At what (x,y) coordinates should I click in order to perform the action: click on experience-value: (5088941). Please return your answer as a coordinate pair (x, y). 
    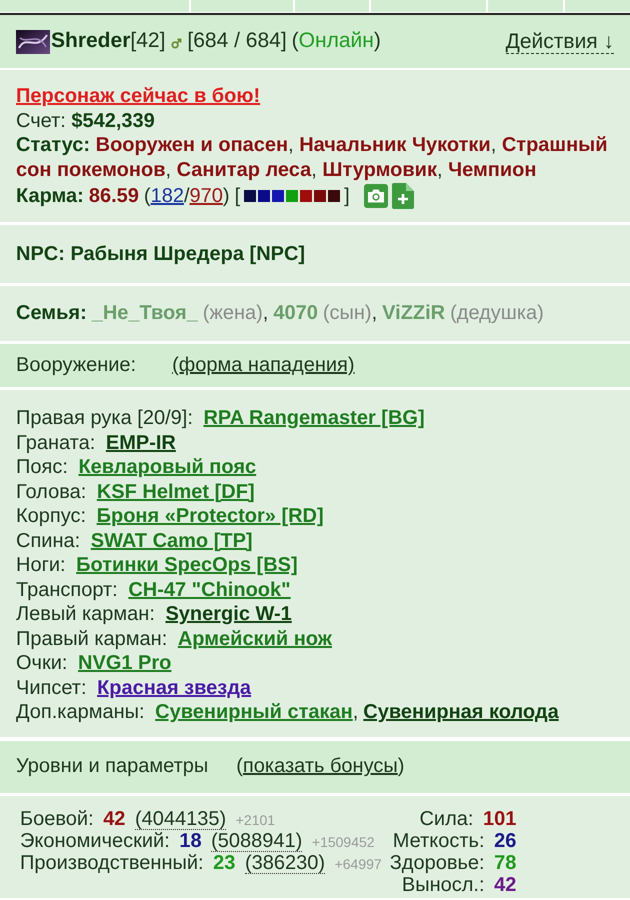
    Looking at the image, I should click on (256, 842).